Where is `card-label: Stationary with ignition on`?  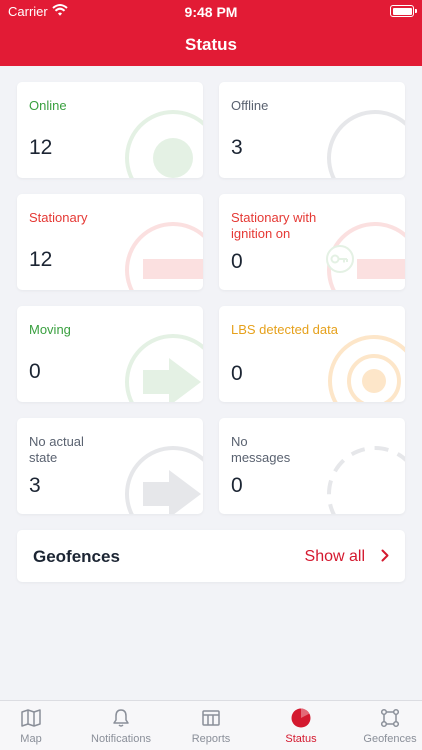
card-label: Stationary with ignition on is located at coordinates (274, 225).